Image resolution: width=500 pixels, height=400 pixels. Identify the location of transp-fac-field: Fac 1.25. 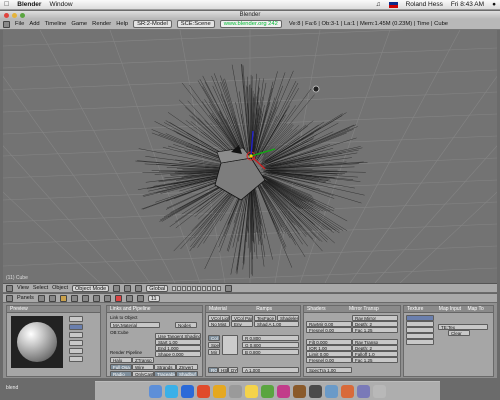
(375, 360).